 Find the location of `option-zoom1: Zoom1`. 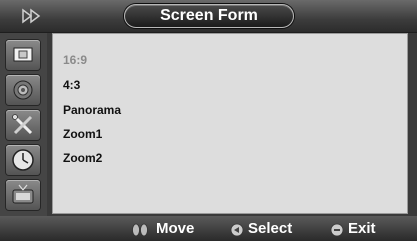

option-zoom1: Zoom1 is located at coordinates (82, 134).